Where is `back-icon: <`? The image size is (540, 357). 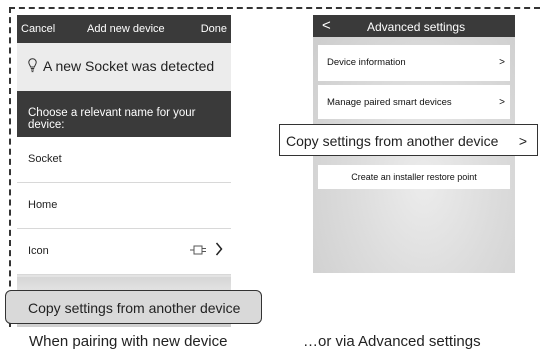
back-icon: < is located at coordinates (326, 25).